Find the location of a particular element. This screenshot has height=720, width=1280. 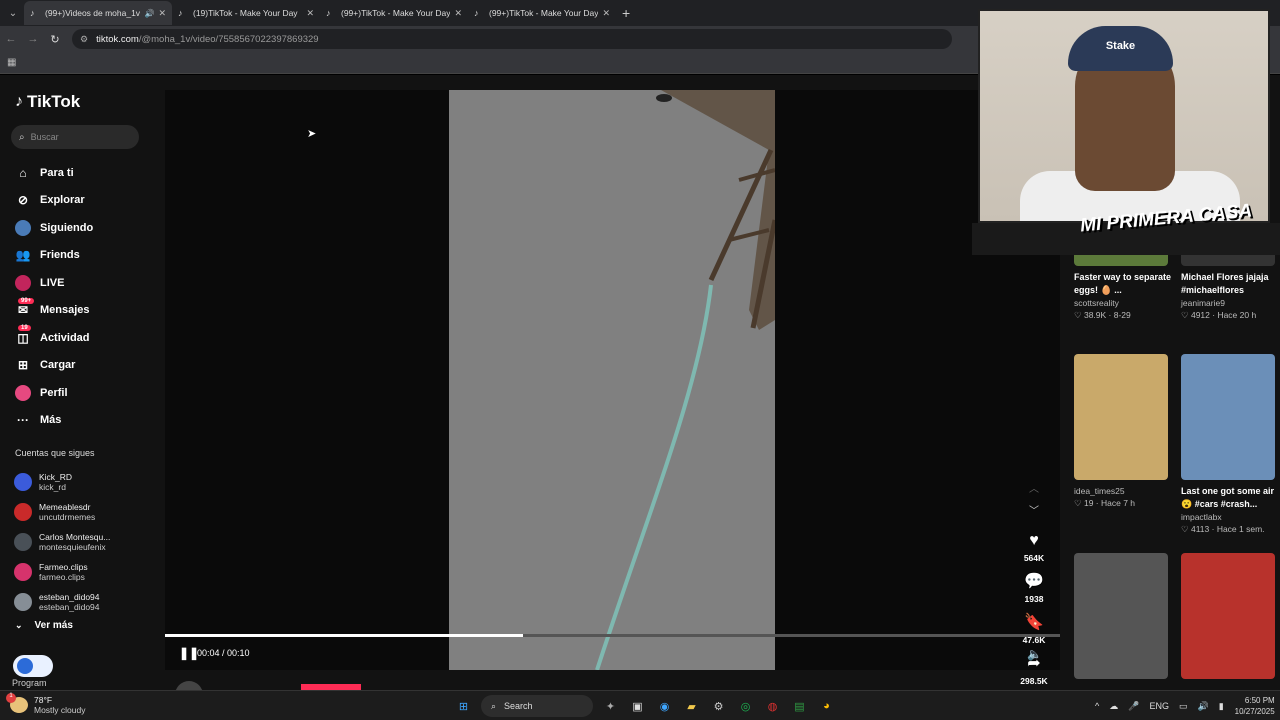

mouse-cursor-icon: ➤ is located at coordinates (312, 134).